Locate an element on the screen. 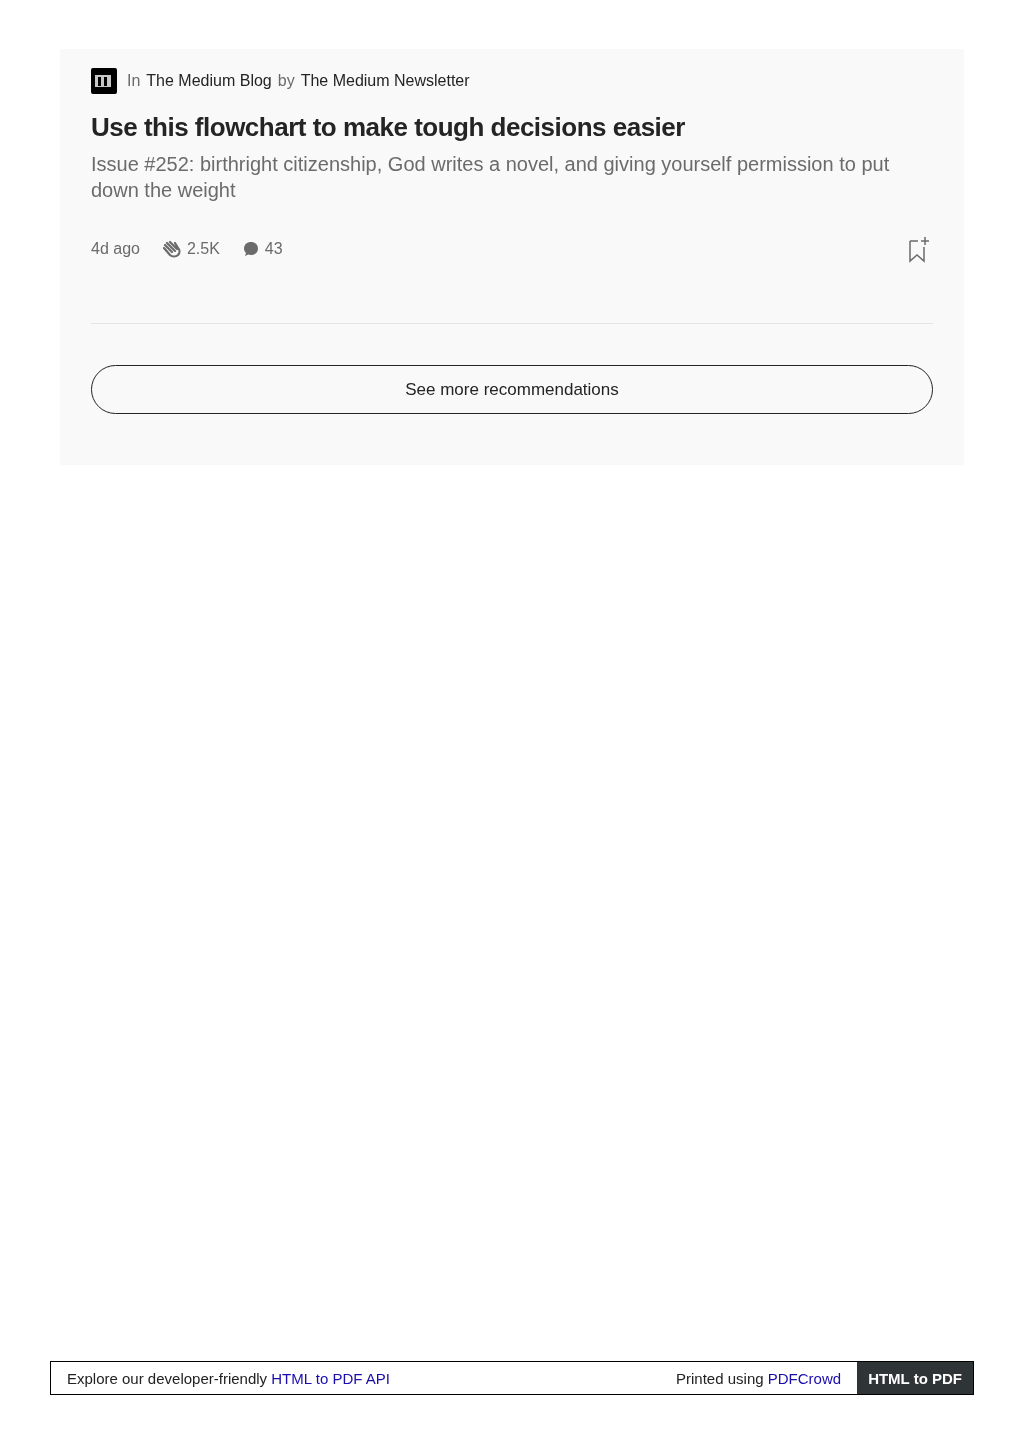 The height and width of the screenshot is (1448, 1024). html-to-pdf-badge: HTML to PDF is located at coordinates (915, 1378).